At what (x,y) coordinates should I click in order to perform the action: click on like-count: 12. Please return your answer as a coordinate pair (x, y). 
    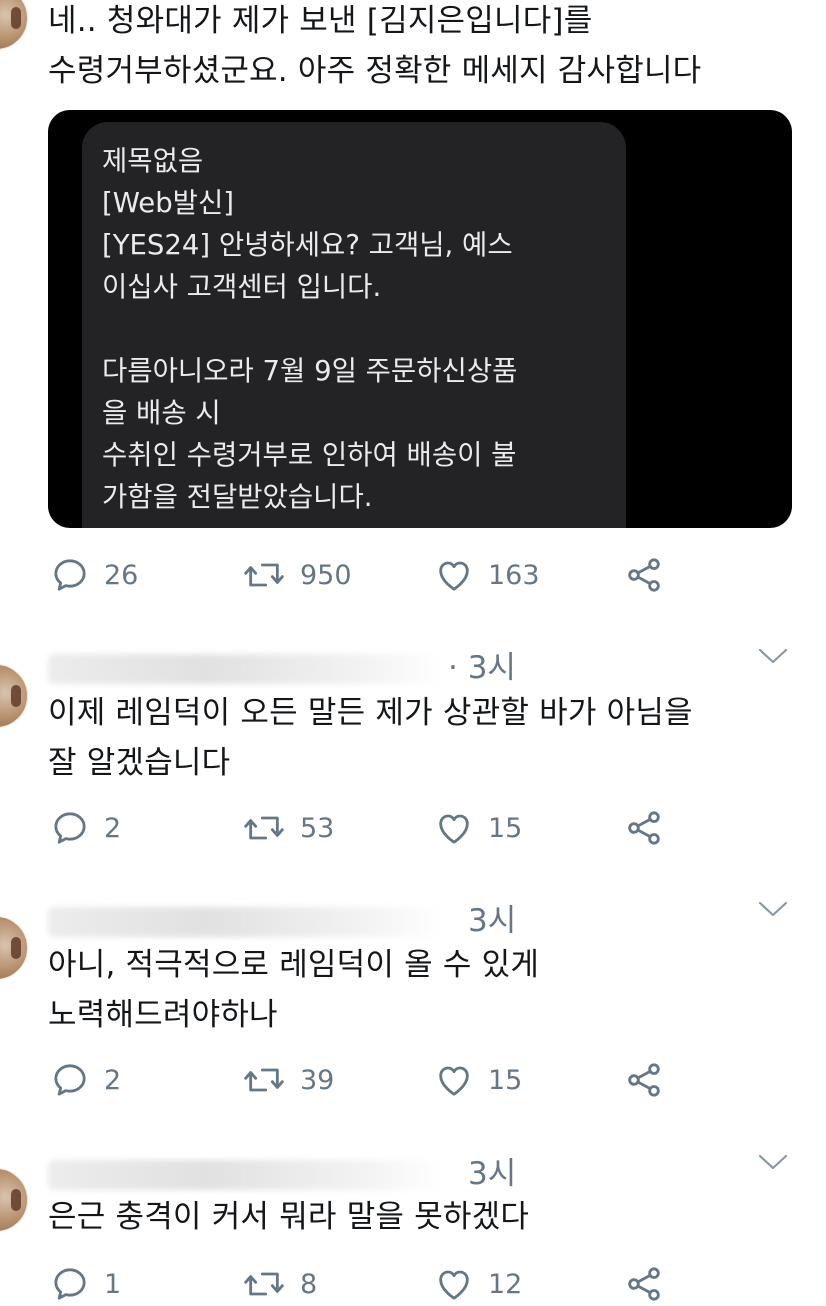
    Looking at the image, I should click on (505, 1284).